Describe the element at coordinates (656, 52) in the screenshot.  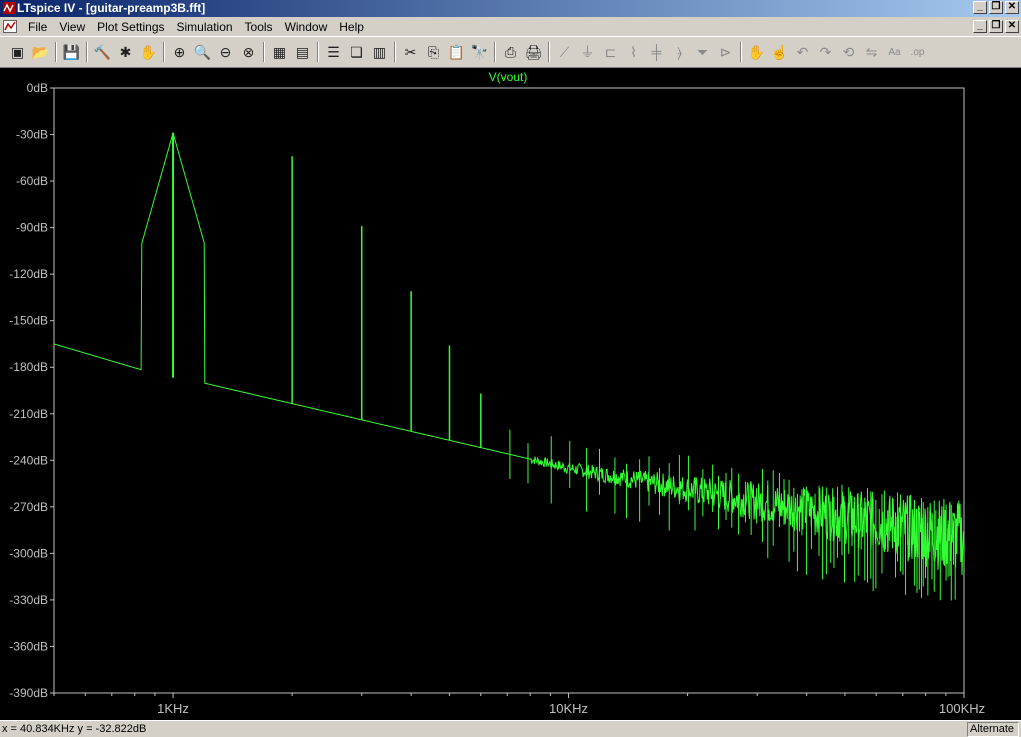
I see `capacitor-button: ╪` at that location.